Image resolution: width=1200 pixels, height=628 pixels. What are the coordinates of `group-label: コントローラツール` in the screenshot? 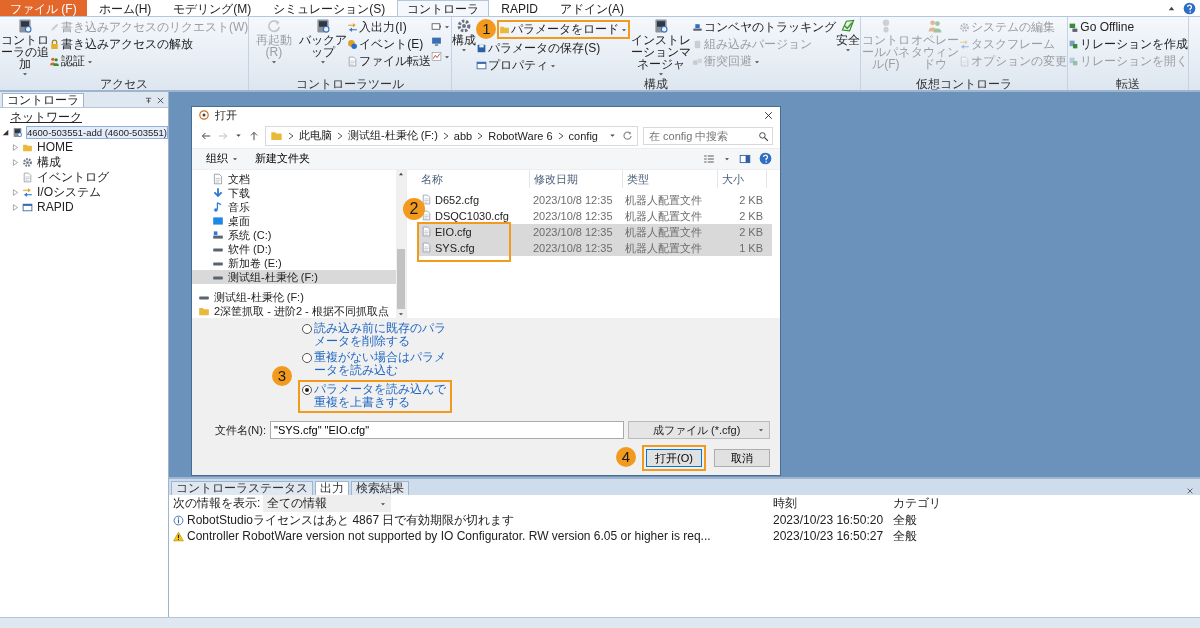 It's located at (350, 84).